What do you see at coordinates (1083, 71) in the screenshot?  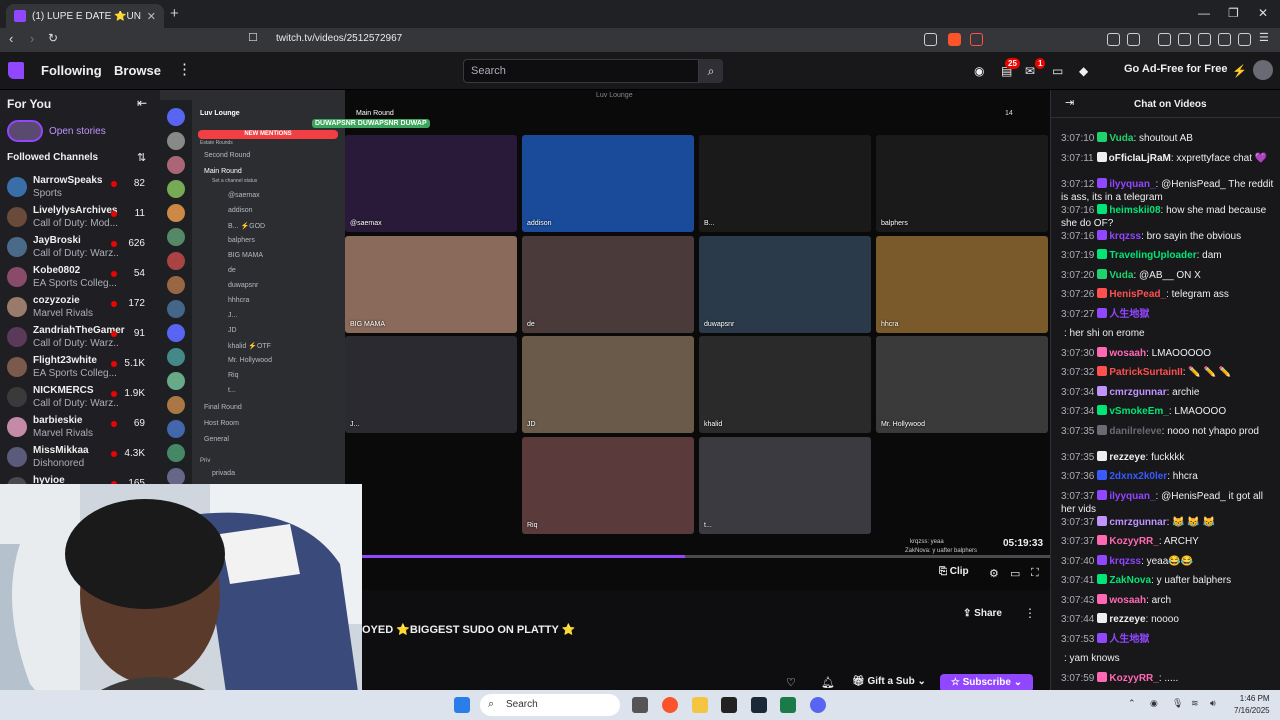 I see `bits-icon: ◆` at bounding box center [1083, 71].